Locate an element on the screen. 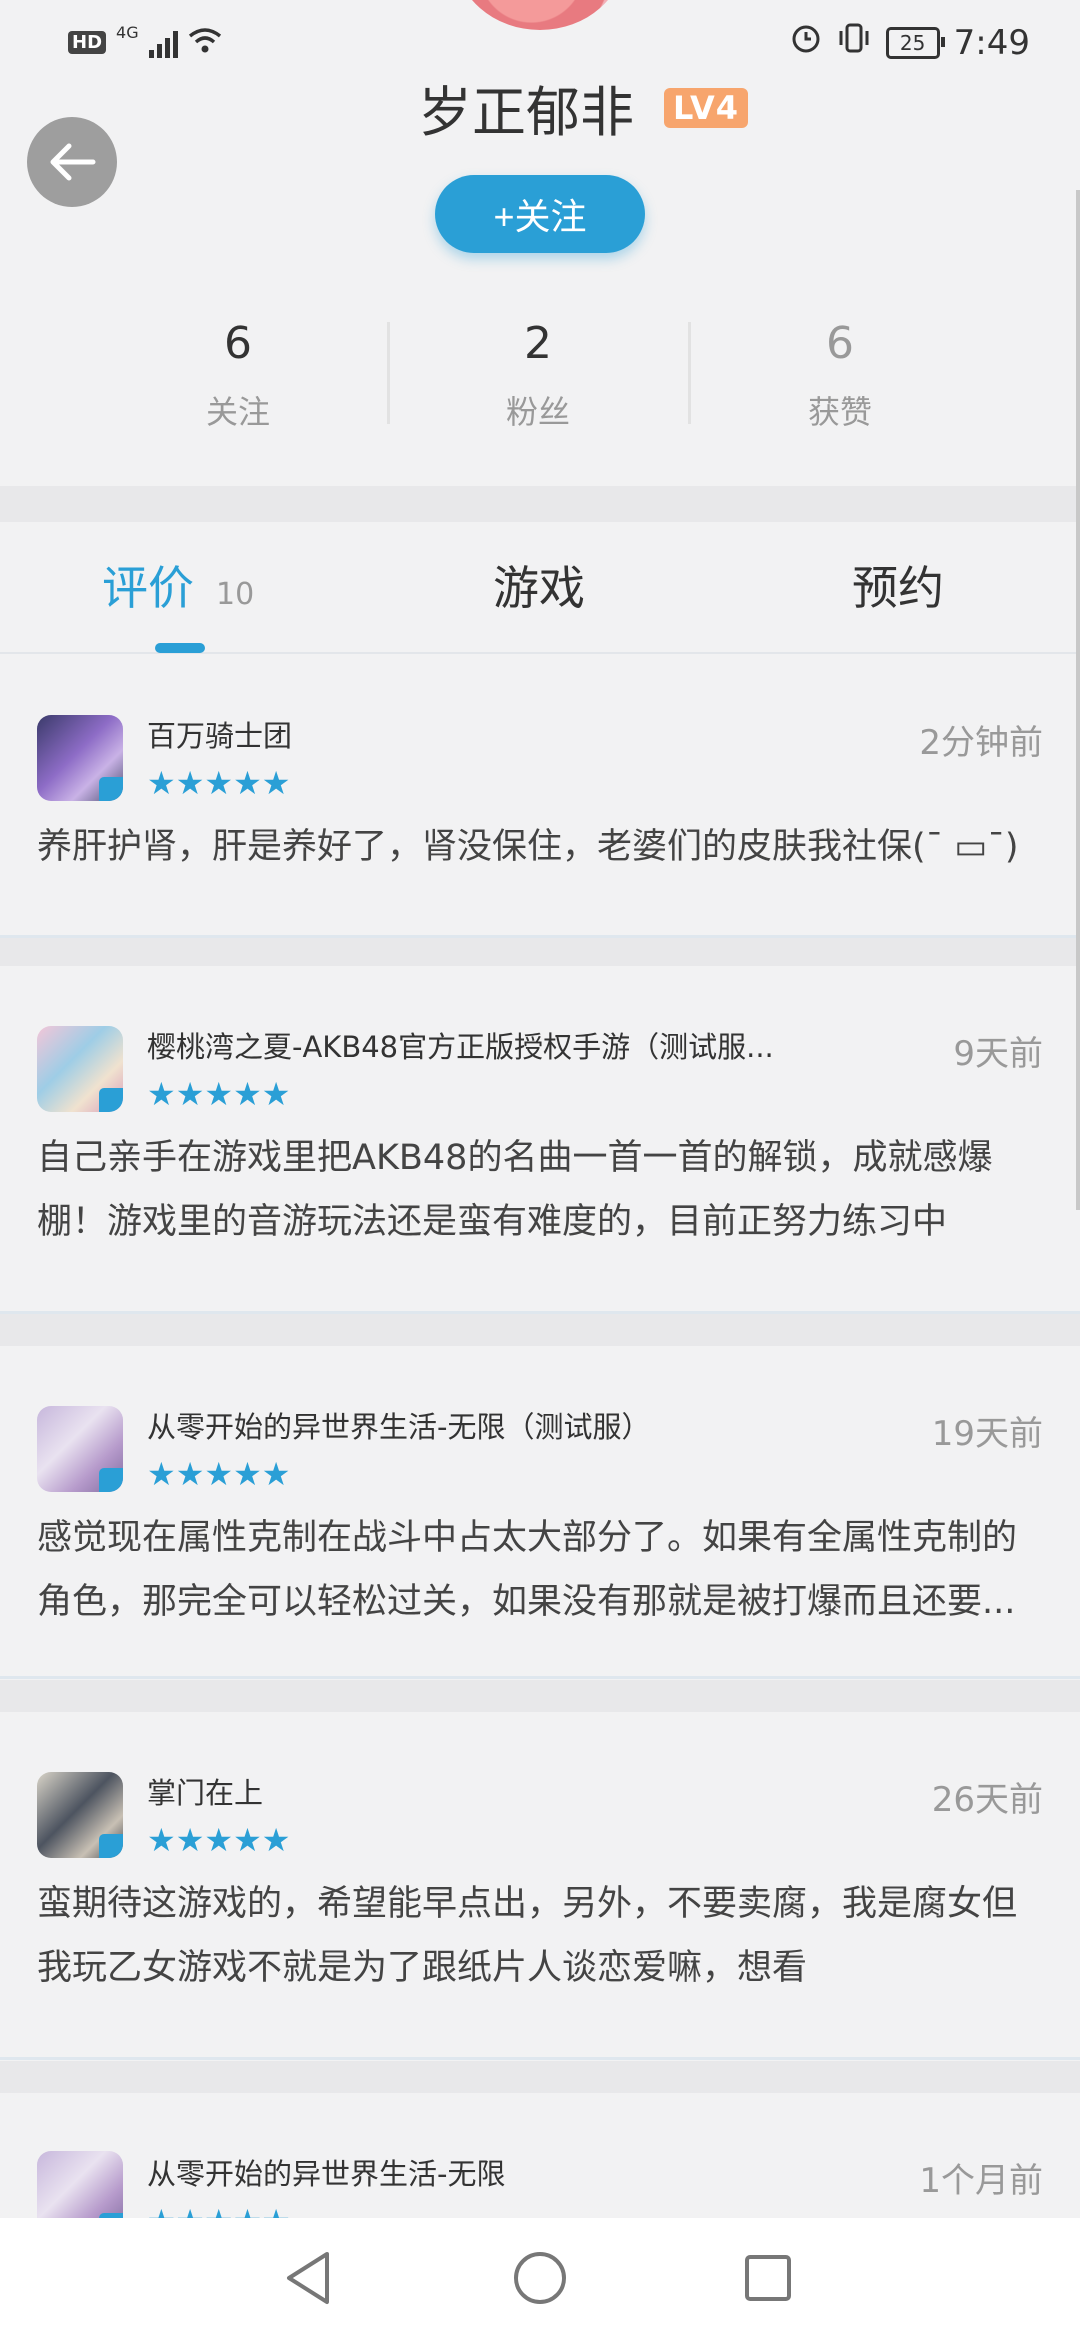 This screenshot has width=1080, height=2340. tab-reviews: 评价 10 is located at coordinates (178, 585).